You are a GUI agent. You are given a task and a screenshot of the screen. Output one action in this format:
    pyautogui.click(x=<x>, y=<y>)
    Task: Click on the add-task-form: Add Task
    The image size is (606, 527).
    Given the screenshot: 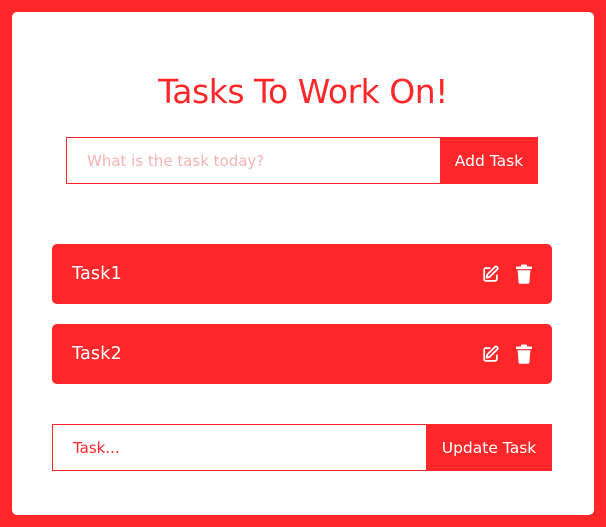 What is the action you would take?
    pyautogui.click(x=302, y=160)
    